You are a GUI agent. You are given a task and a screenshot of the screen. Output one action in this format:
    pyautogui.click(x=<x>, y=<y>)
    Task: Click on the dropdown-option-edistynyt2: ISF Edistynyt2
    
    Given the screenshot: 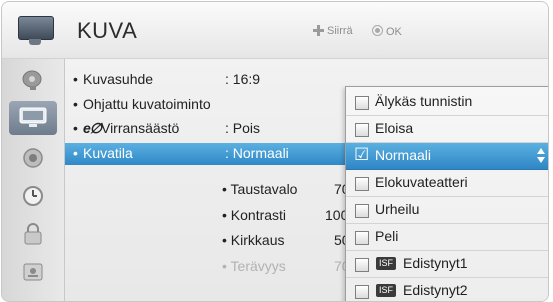 What is the action you would take?
    pyautogui.click(x=447, y=289)
    